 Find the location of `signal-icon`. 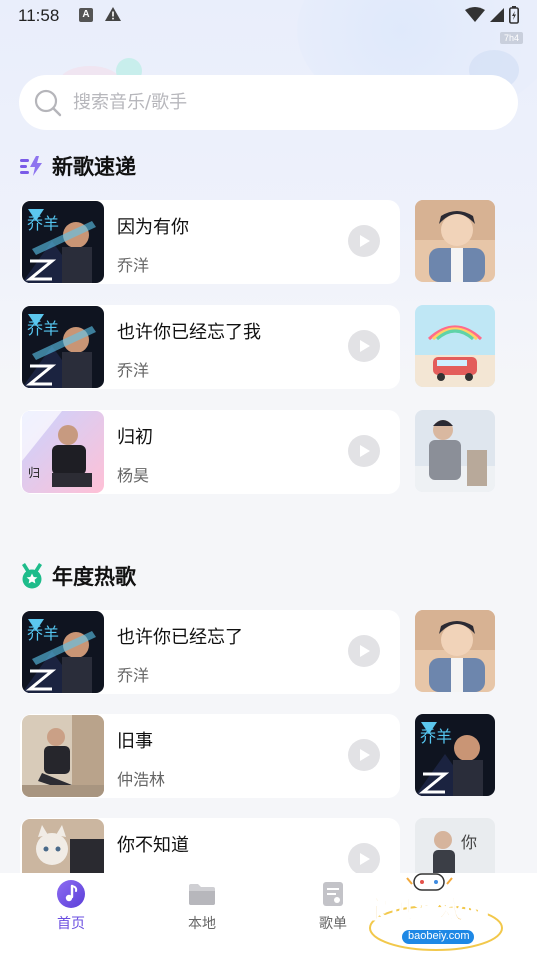

signal-icon is located at coordinates (497, 17).